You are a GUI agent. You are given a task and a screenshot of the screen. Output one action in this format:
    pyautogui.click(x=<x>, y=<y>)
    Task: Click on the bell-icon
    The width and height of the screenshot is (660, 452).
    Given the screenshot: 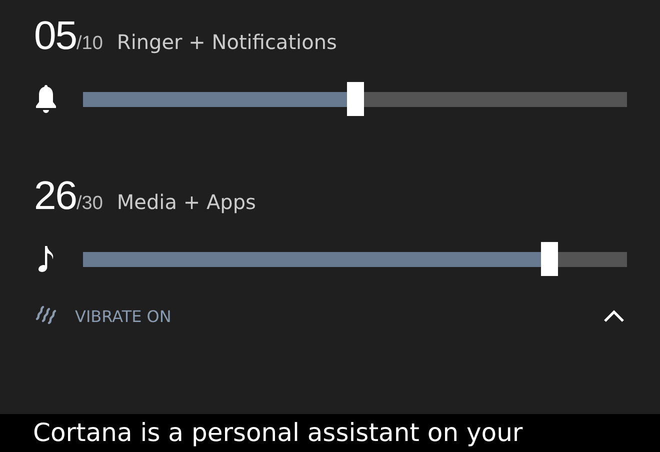 What is the action you would take?
    pyautogui.click(x=46, y=99)
    